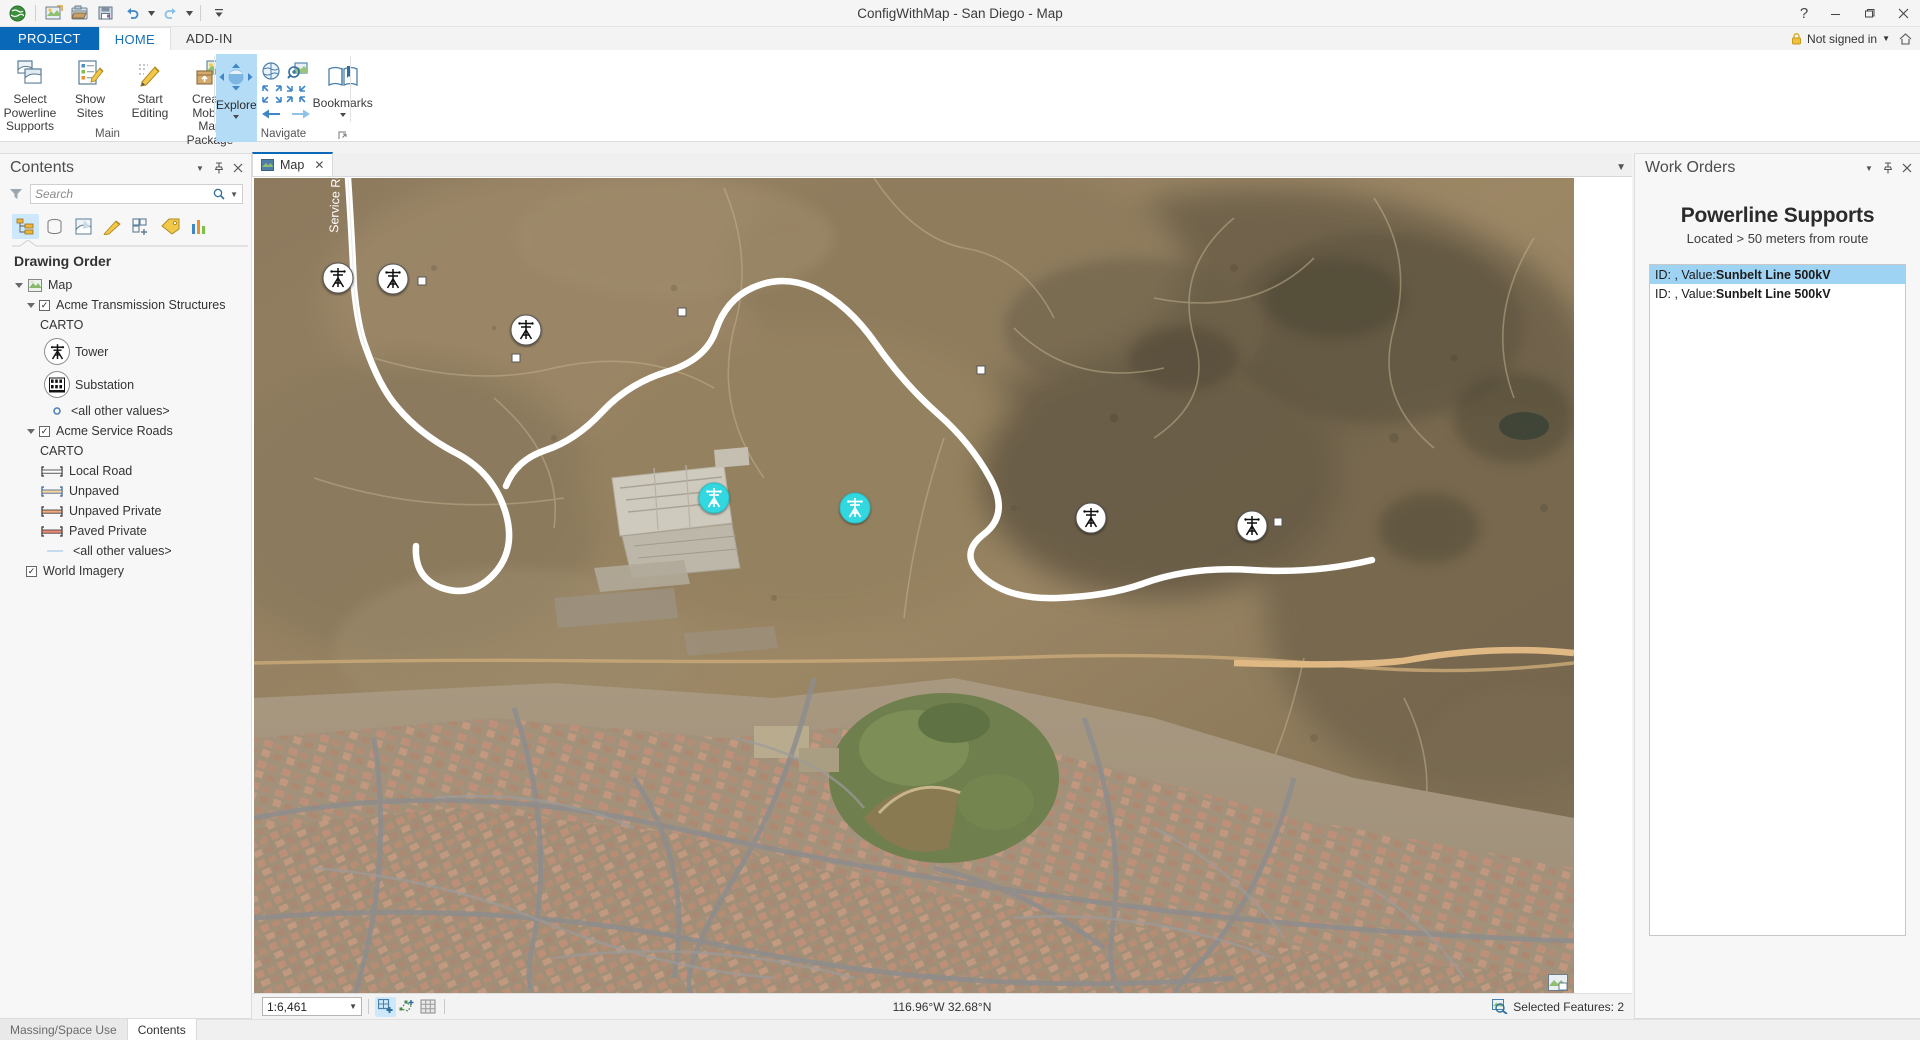  Describe the element at coordinates (141, 305) in the screenshot. I see `tree-item-label: Acme Transmission Structures` at that location.